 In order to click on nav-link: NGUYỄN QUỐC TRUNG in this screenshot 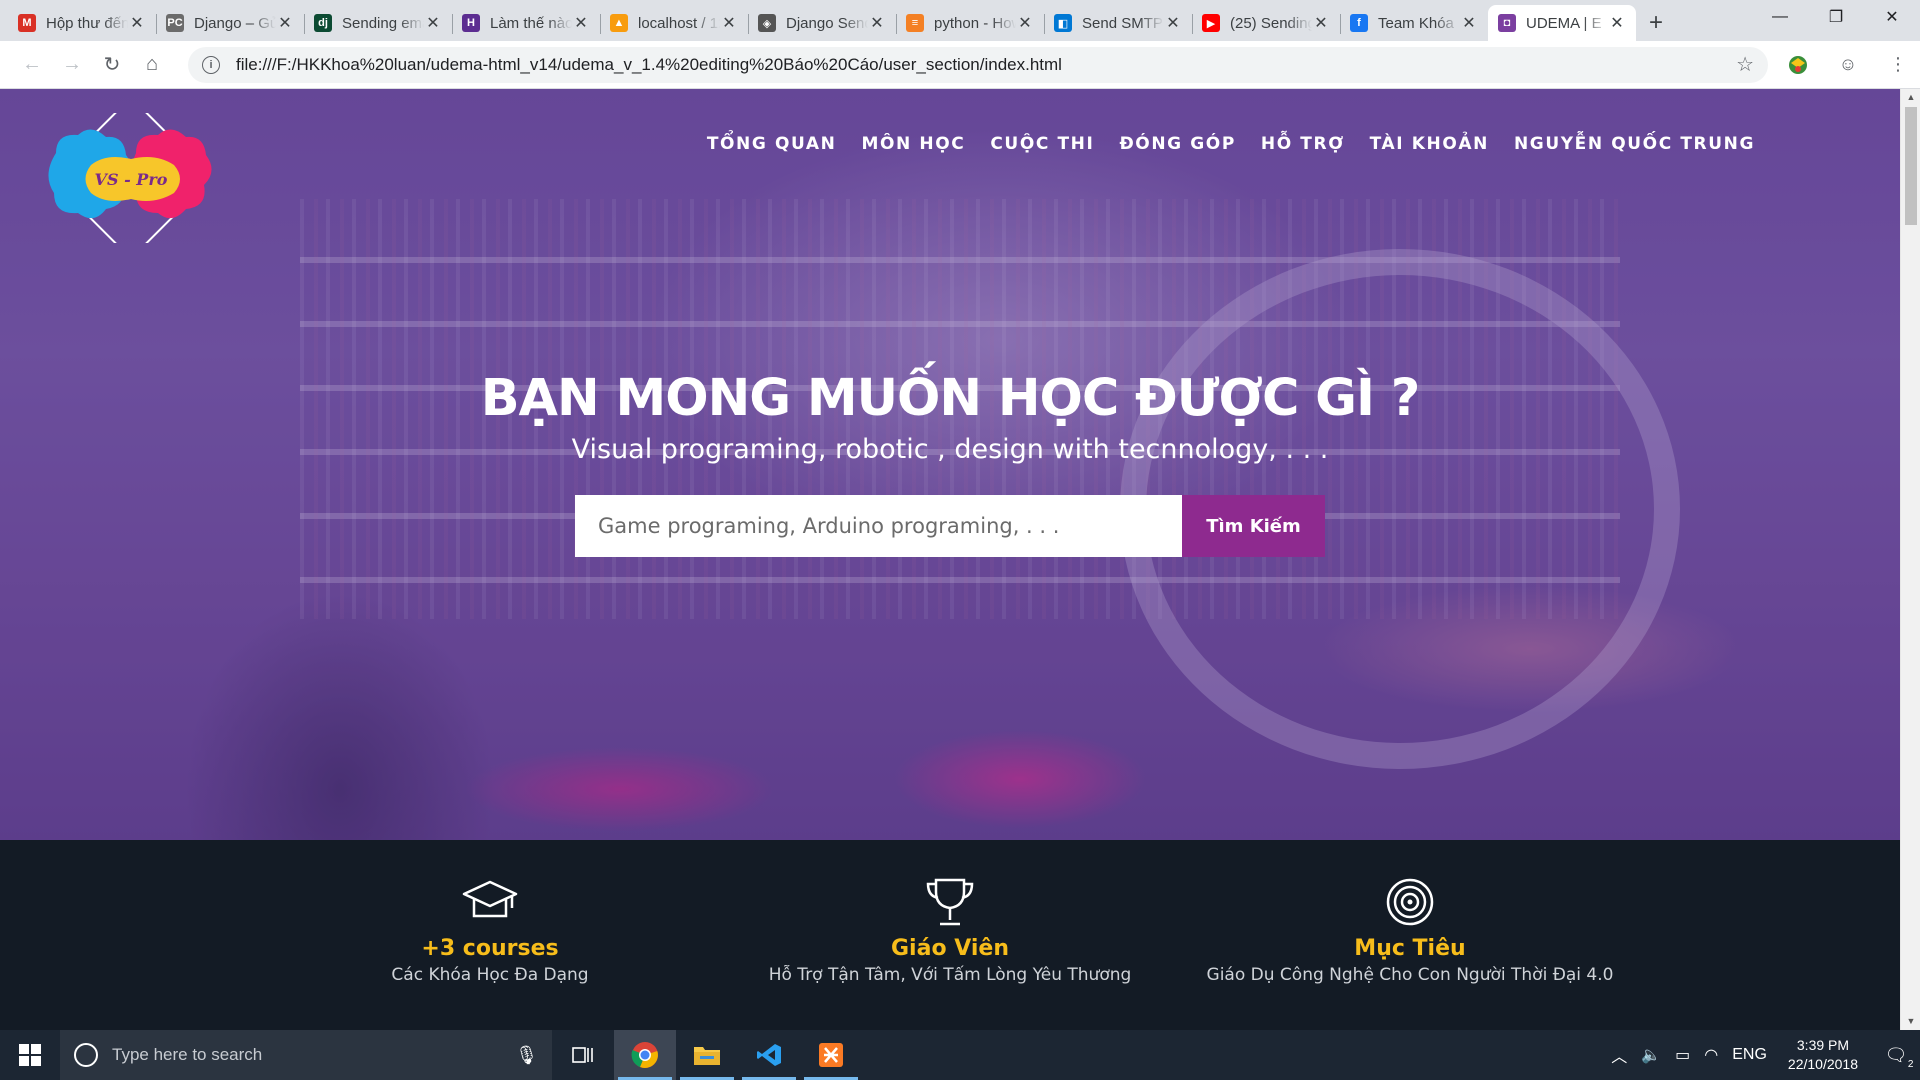, I will do `click(1634, 144)`.